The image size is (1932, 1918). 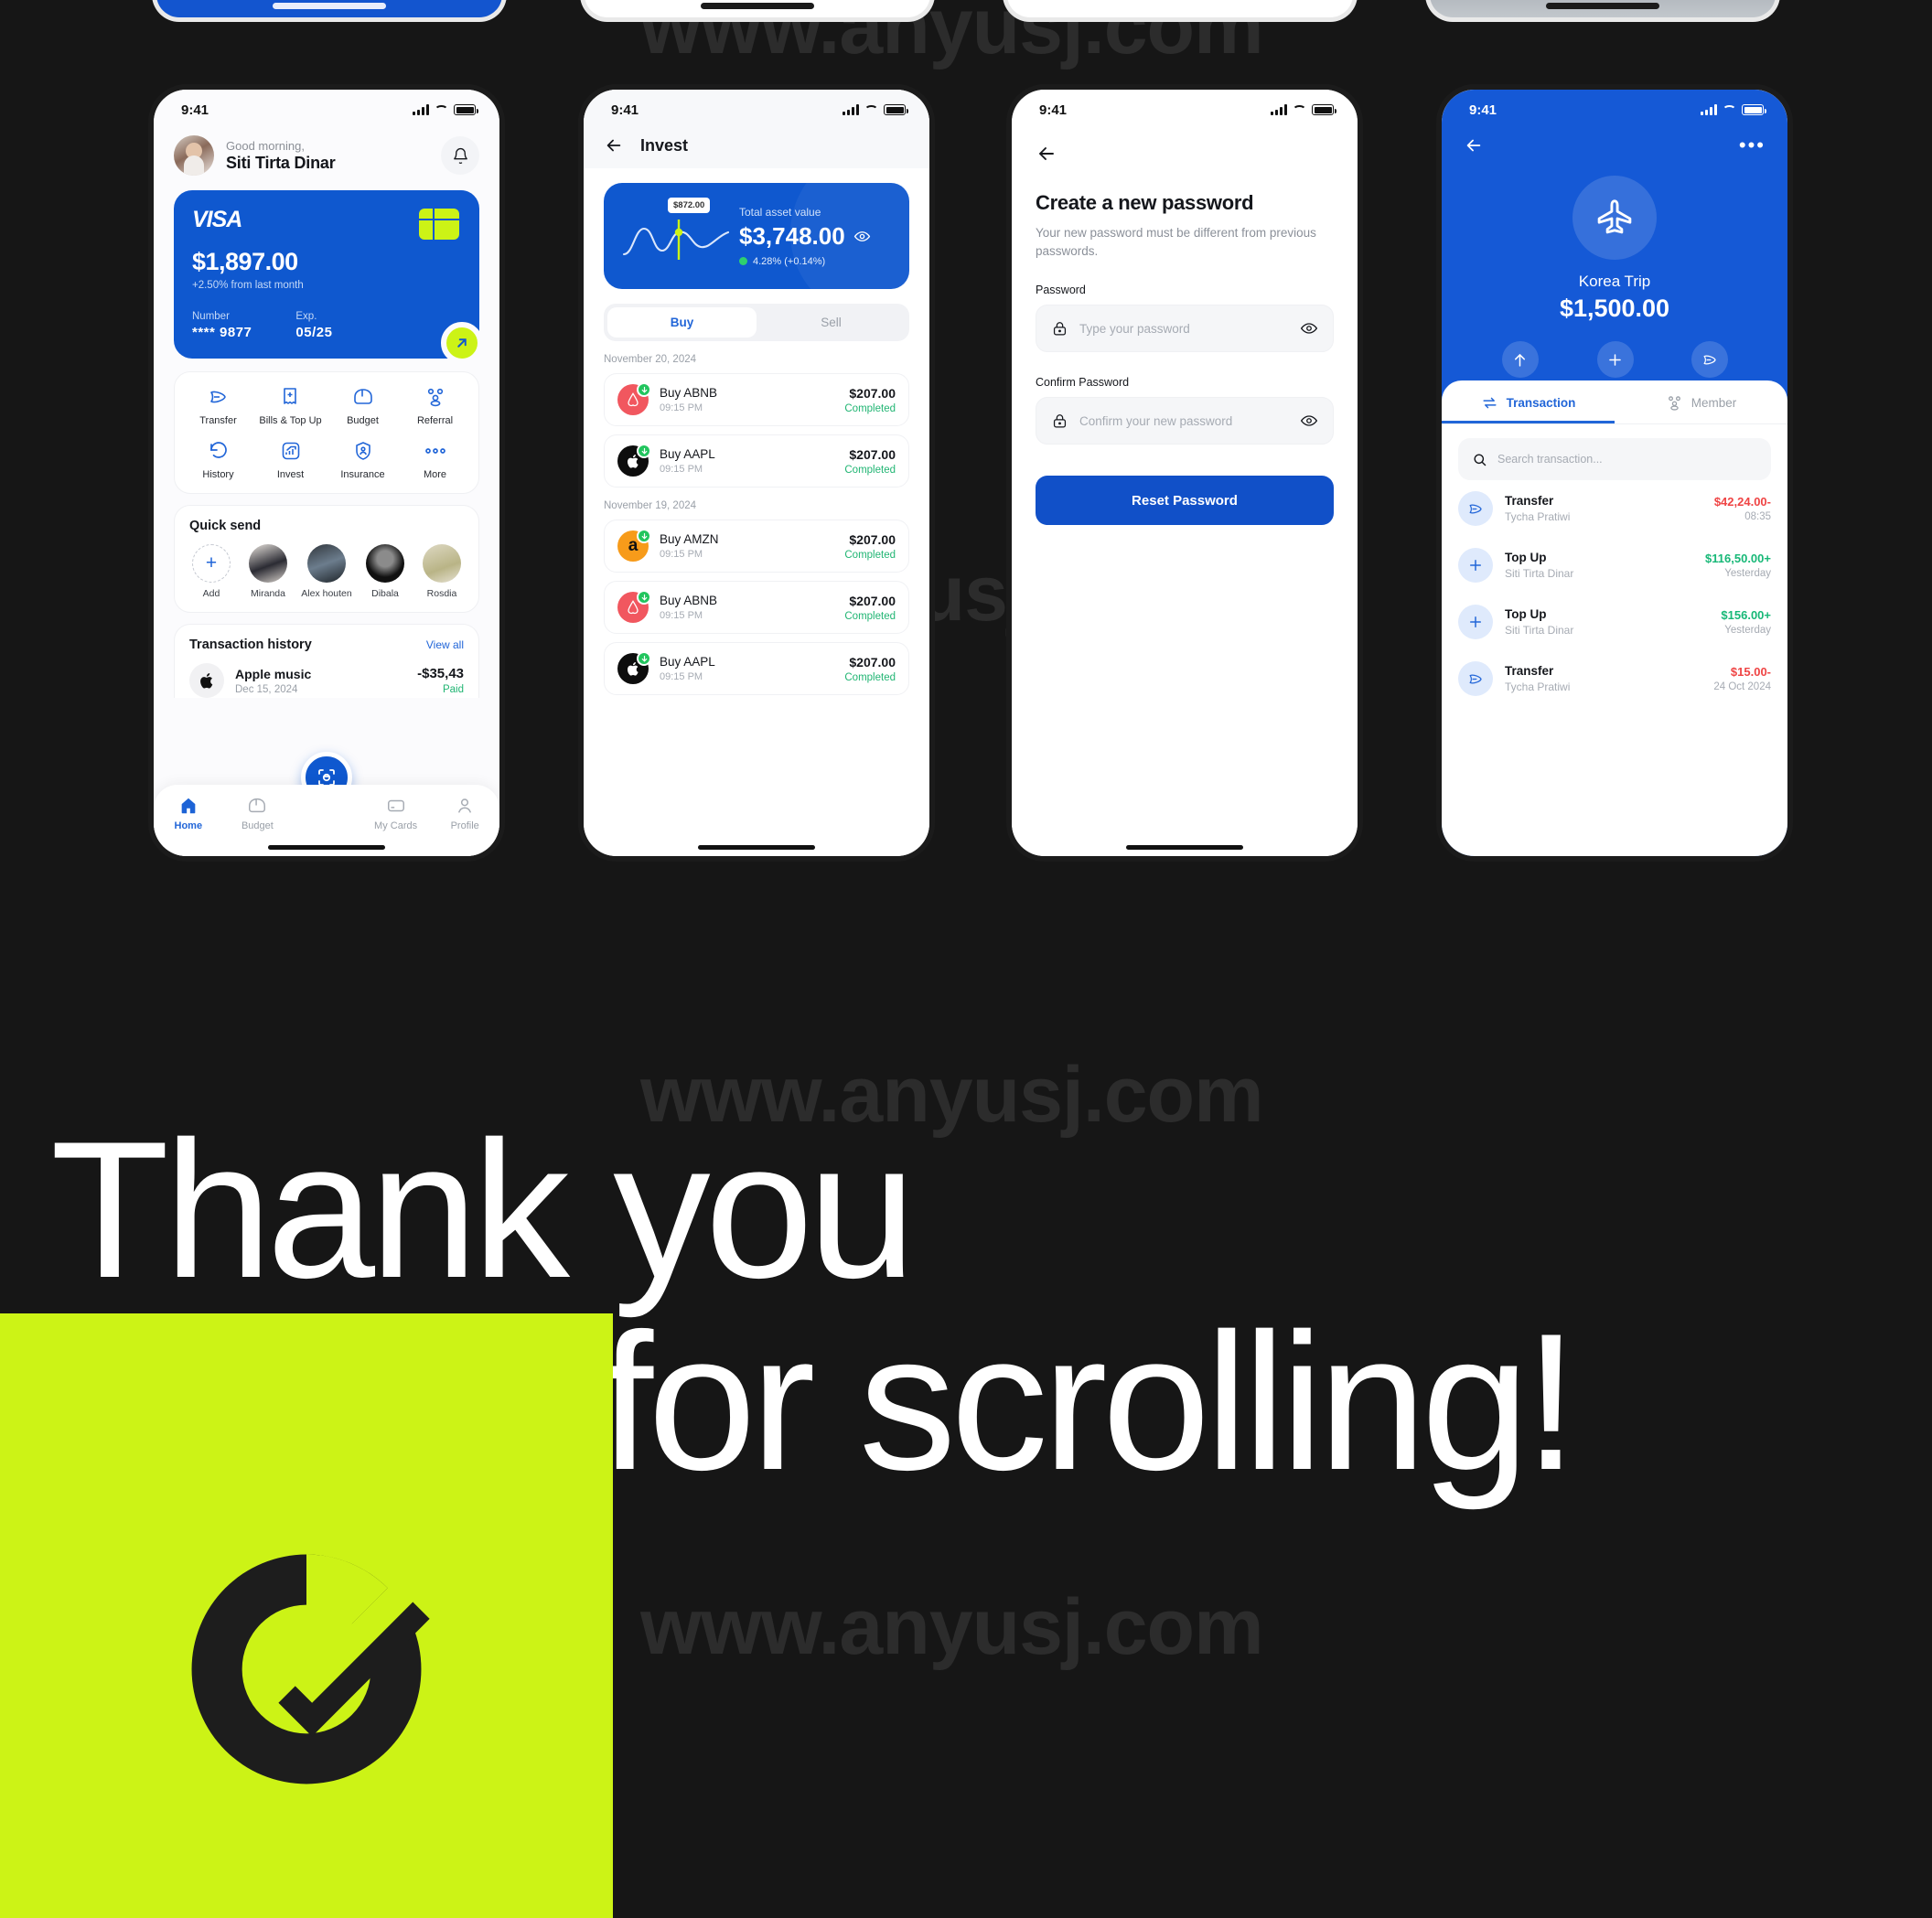 I want to click on status-dot, so click(x=743, y=261).